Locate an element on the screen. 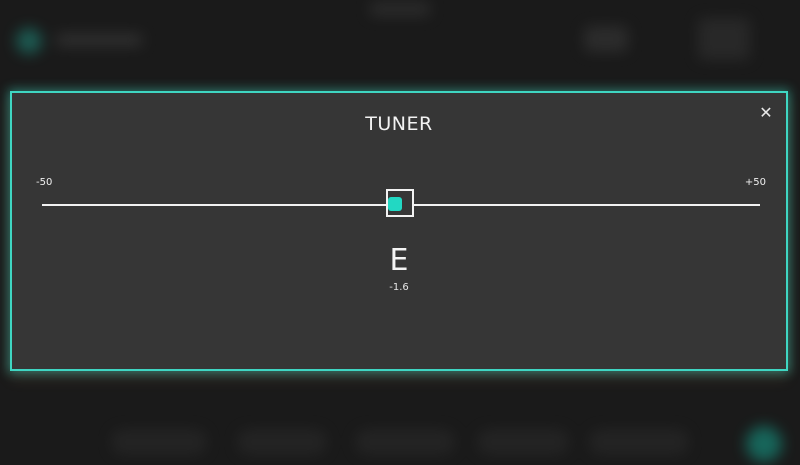  close-icon: ✕ is located at coordinates (766, 112).